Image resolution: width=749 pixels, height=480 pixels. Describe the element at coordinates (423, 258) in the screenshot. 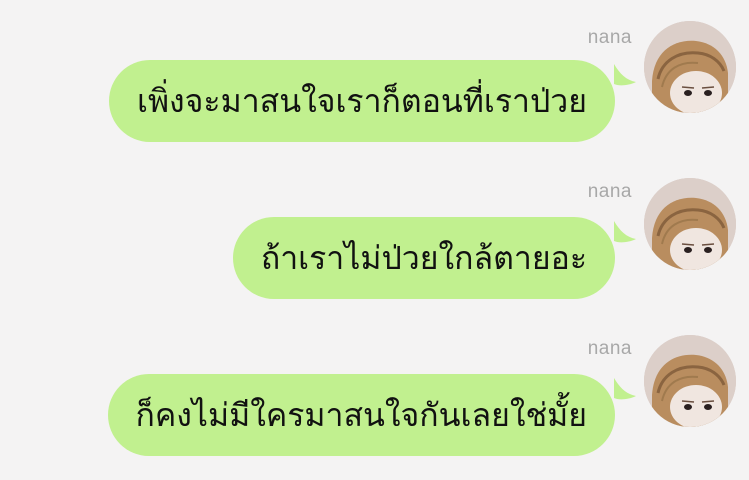

I see `message-bubble: ถ้าเราไม่ป่วยใกล้ตายอะ` at that location.